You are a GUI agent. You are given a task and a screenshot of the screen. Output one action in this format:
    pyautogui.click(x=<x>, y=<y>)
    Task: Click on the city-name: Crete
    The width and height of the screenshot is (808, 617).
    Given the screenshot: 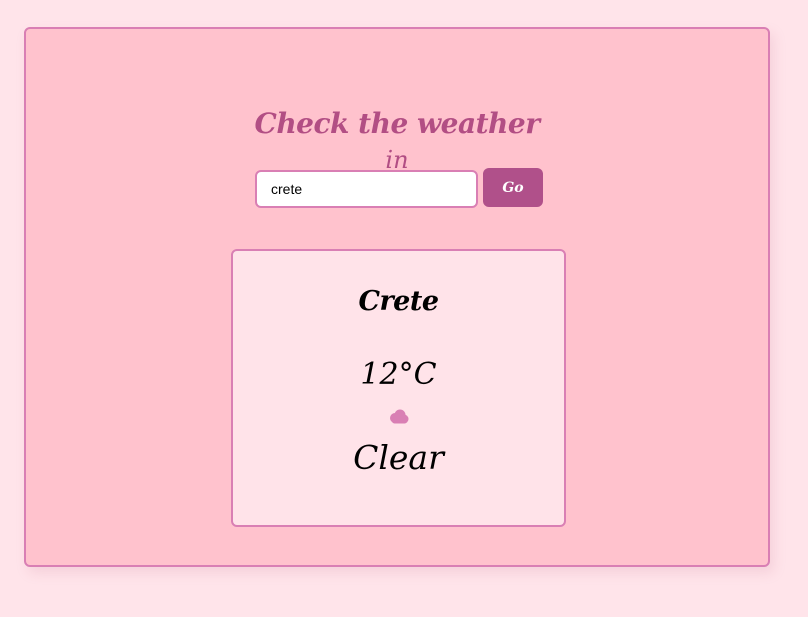 What is the action you would take?
    pyautogui.click(x=398, y=301)
    